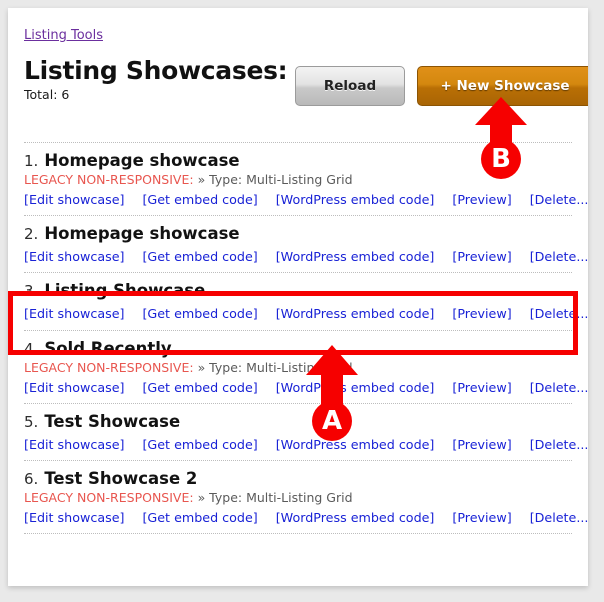  I want to click on list-bottom-divider, so click(298, 534).